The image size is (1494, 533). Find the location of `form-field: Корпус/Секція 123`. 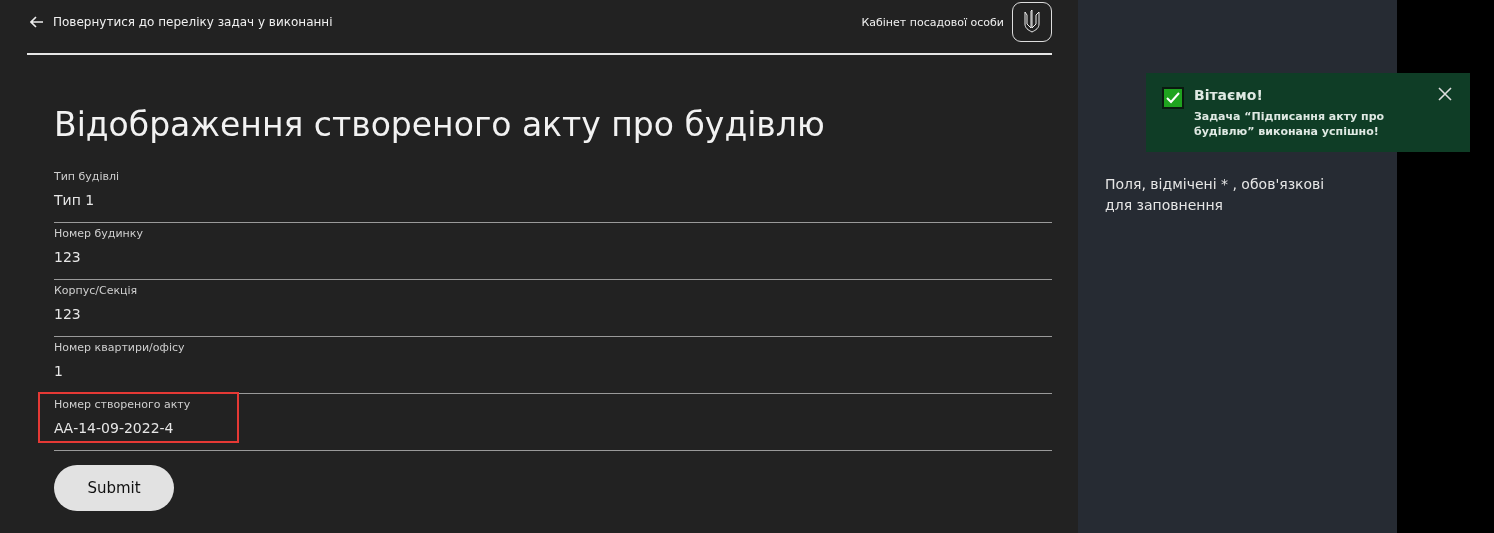

form-field: Корпус/Секція 123 is located at coordinates (138, 303).